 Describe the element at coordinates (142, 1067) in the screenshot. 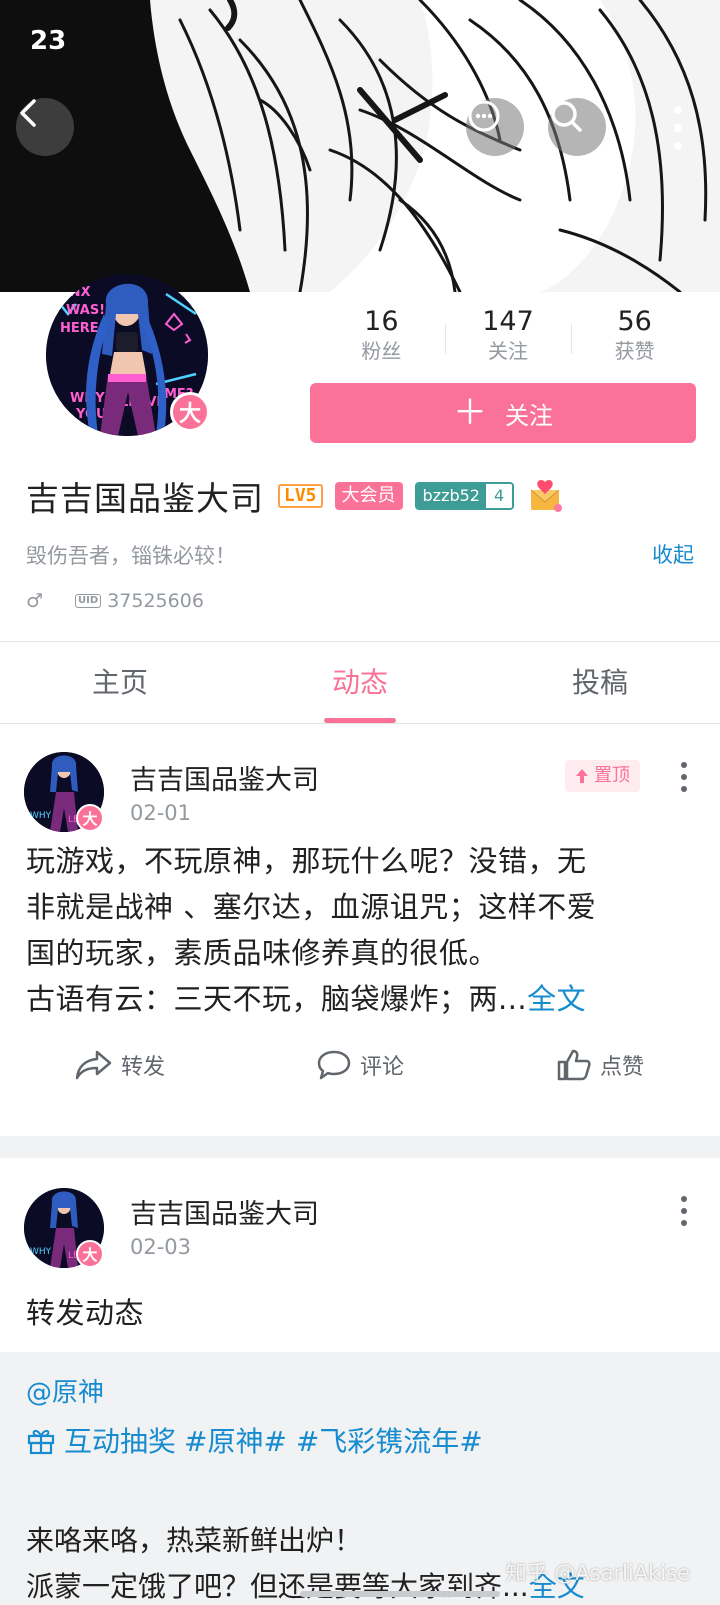

I see `forward-label: 转发` at that location.